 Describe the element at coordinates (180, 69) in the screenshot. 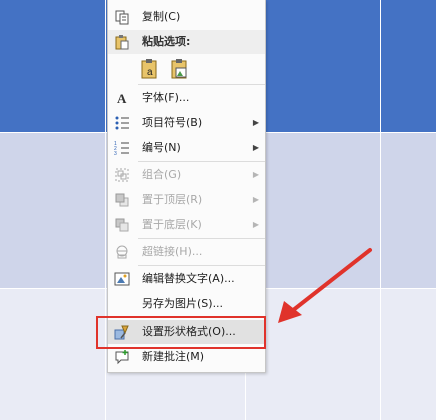

I see `paste-picture-icon` at that location.